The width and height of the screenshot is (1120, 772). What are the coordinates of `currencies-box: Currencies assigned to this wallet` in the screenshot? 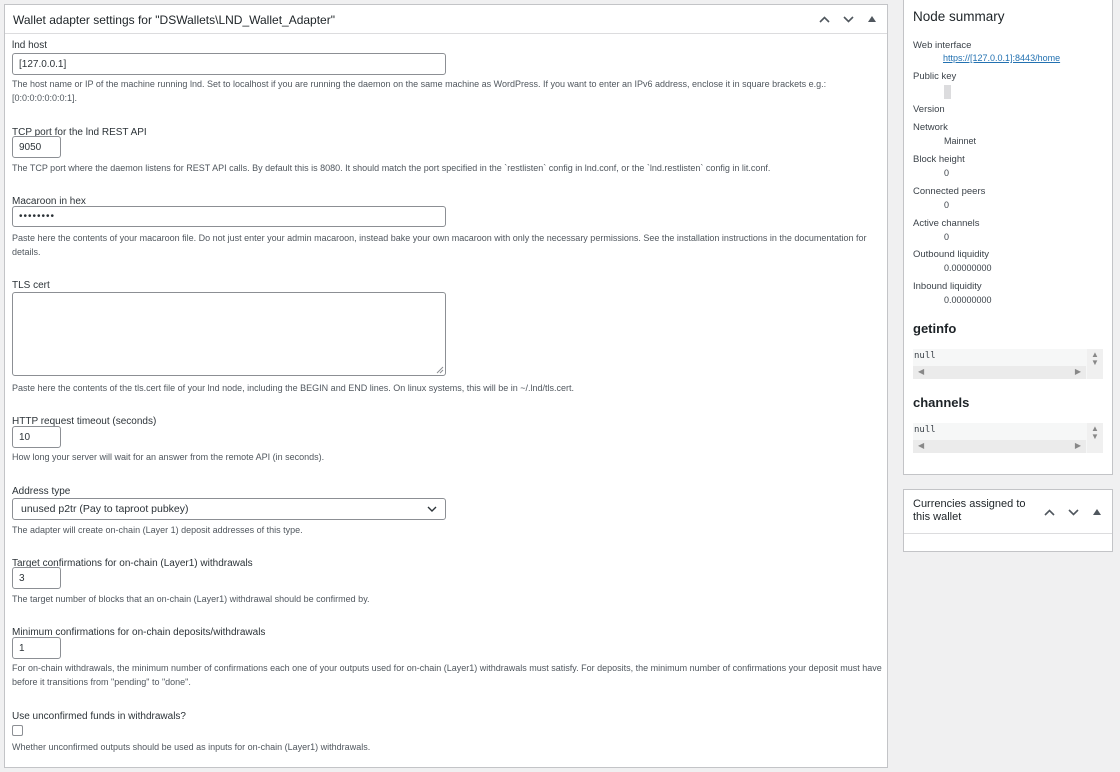 It's located at (1008, 520).